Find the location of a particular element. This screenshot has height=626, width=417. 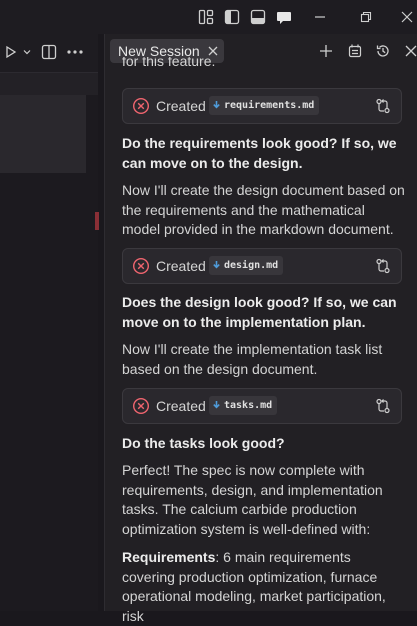

file-chip: tasks.md is located at coordinates (243, 405).